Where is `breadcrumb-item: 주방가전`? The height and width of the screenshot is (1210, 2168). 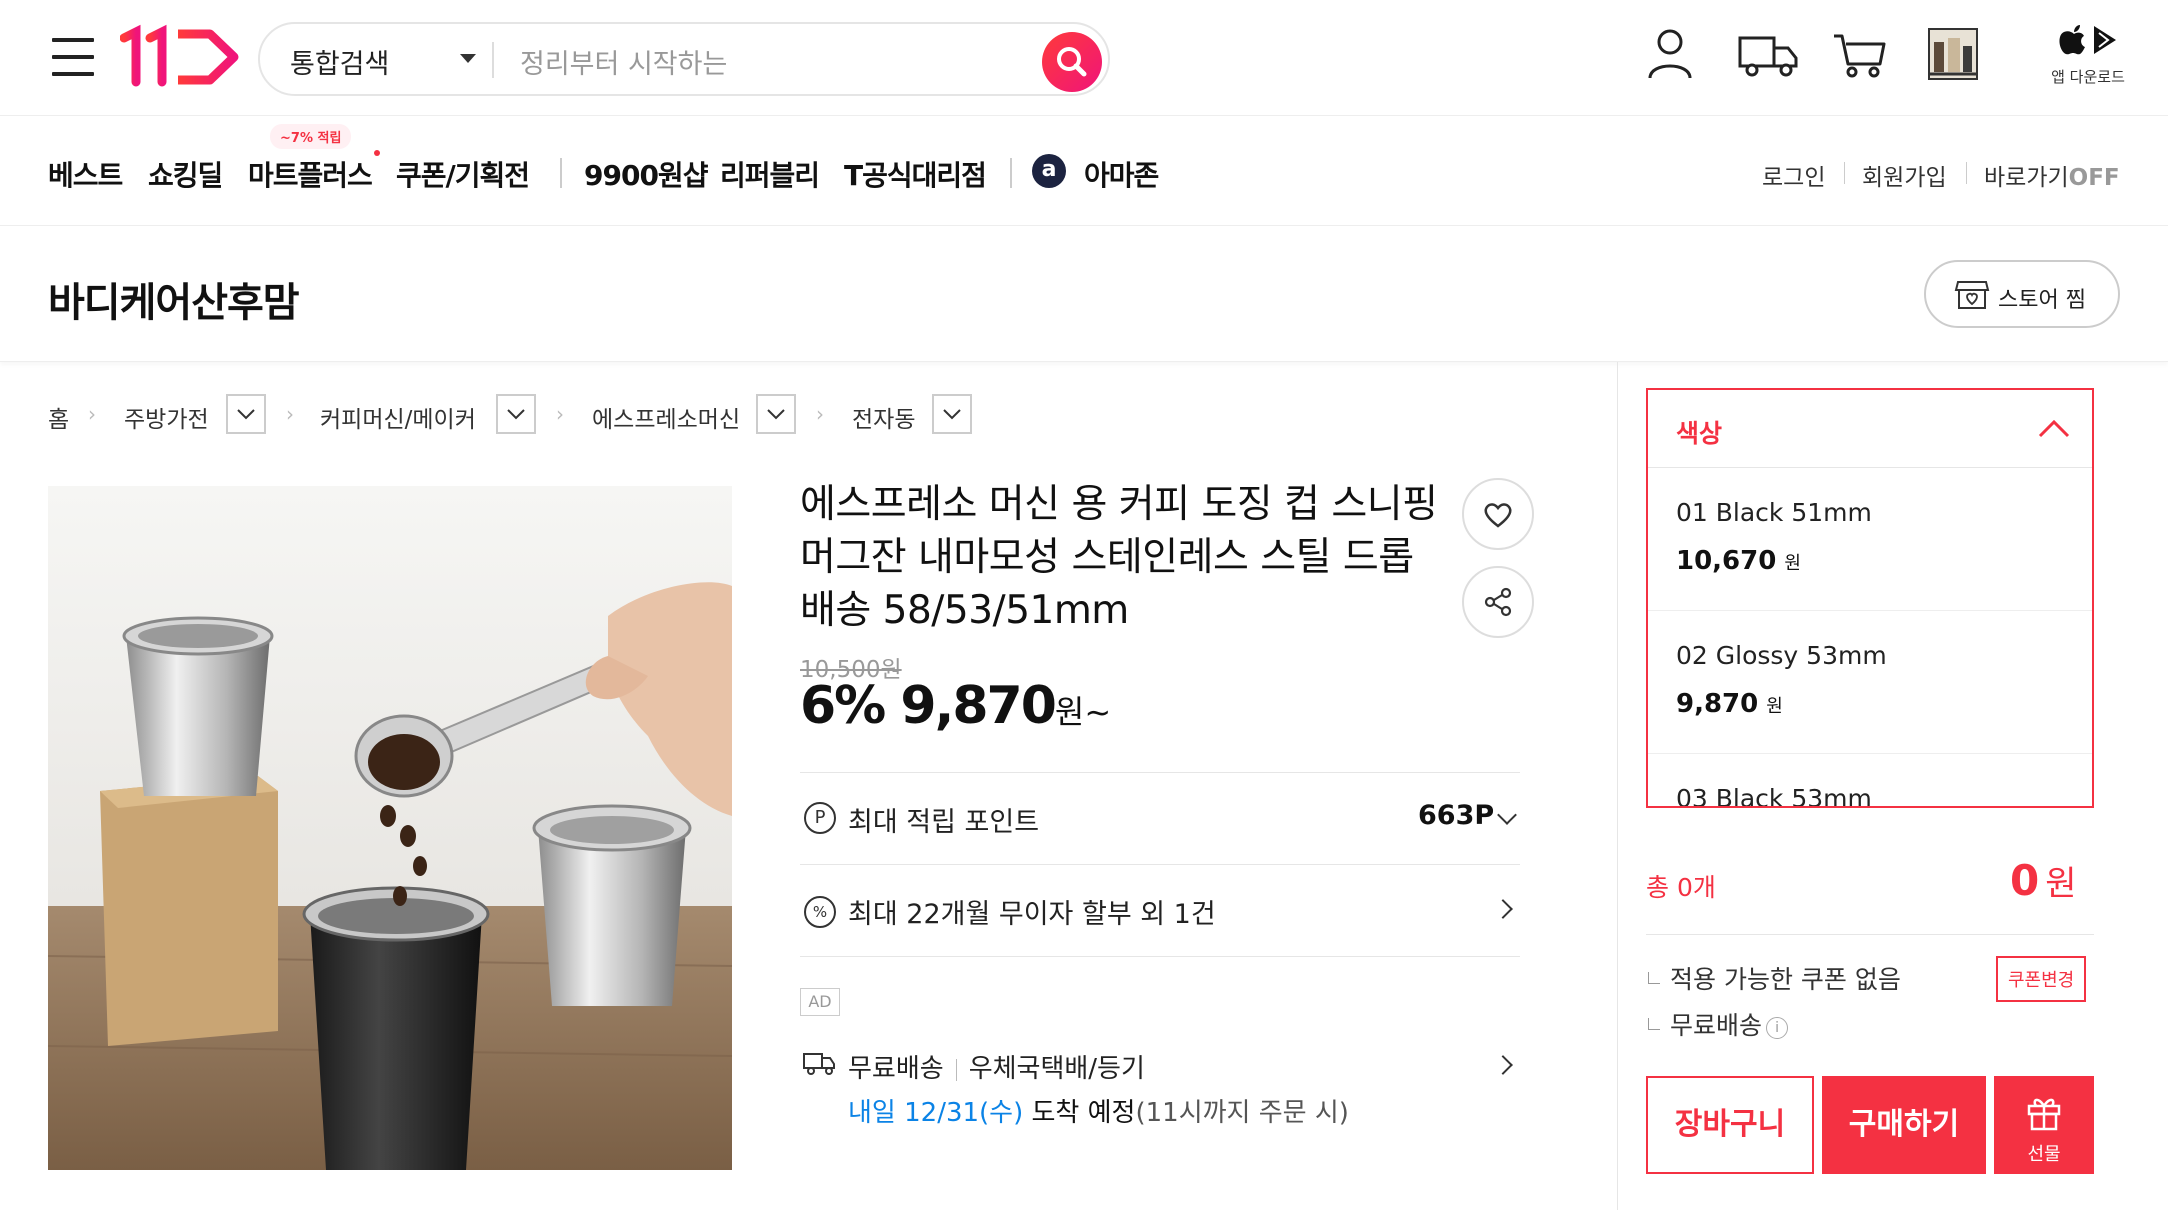
breadcrumb-item: 주방가전 is located at coordinates (166, 417).